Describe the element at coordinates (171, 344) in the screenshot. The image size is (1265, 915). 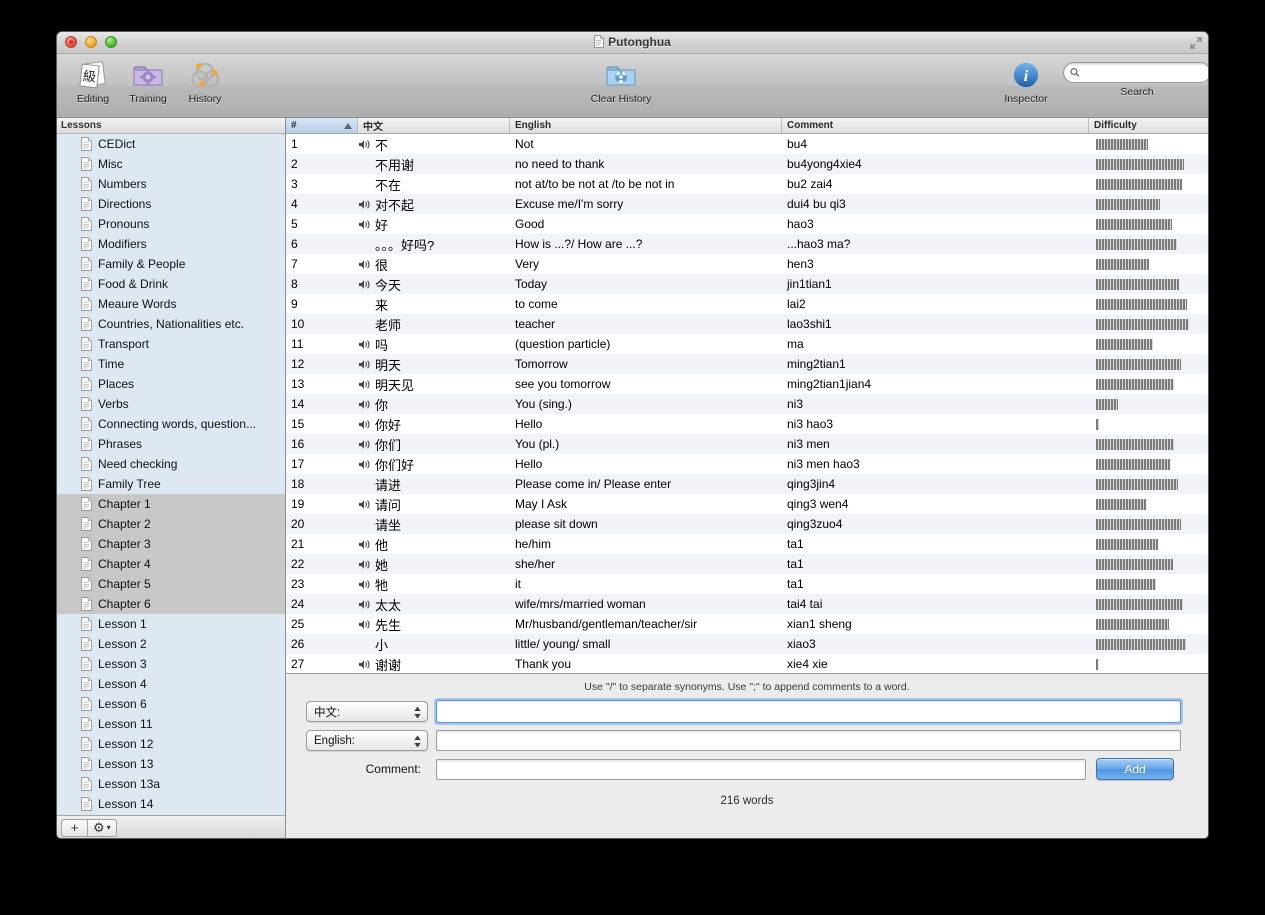
I see `sidebar-item-transport: Transport` at that location.